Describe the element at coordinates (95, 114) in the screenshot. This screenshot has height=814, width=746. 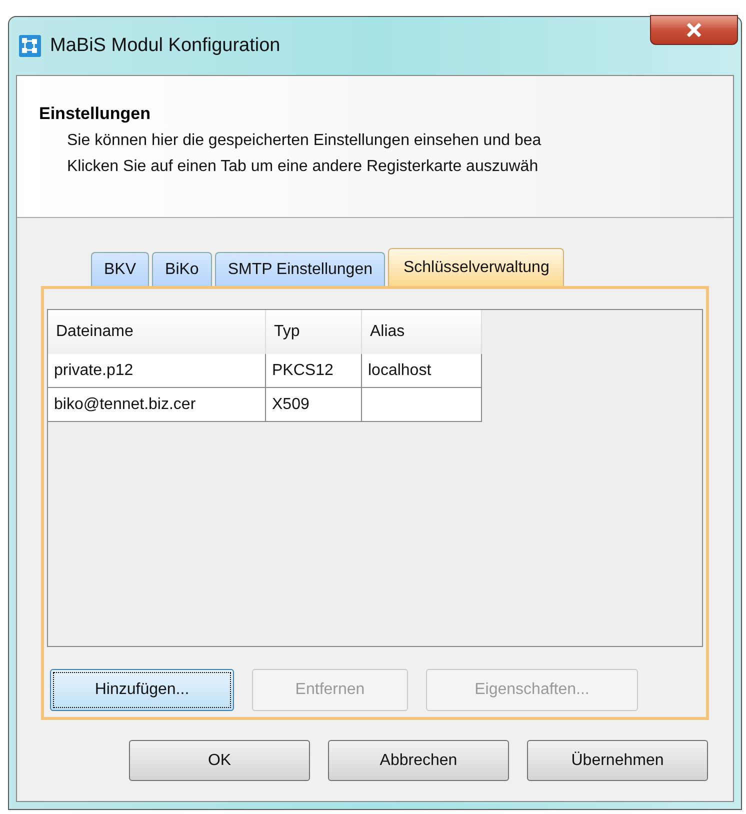
I see `header-title: Einstellungen` at that location.